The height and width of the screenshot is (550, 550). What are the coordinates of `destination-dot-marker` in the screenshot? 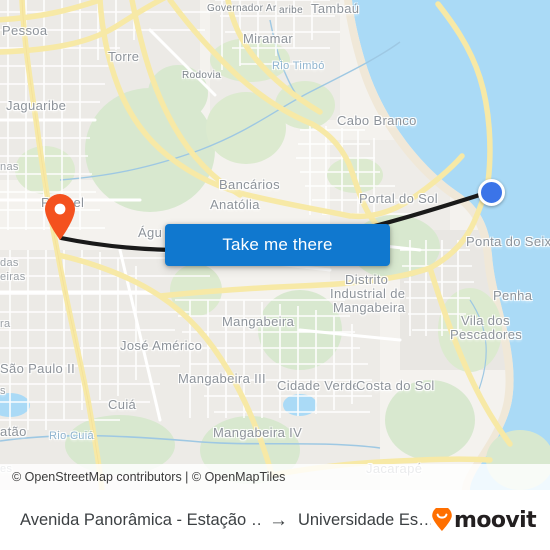 It's located at (491, 192).